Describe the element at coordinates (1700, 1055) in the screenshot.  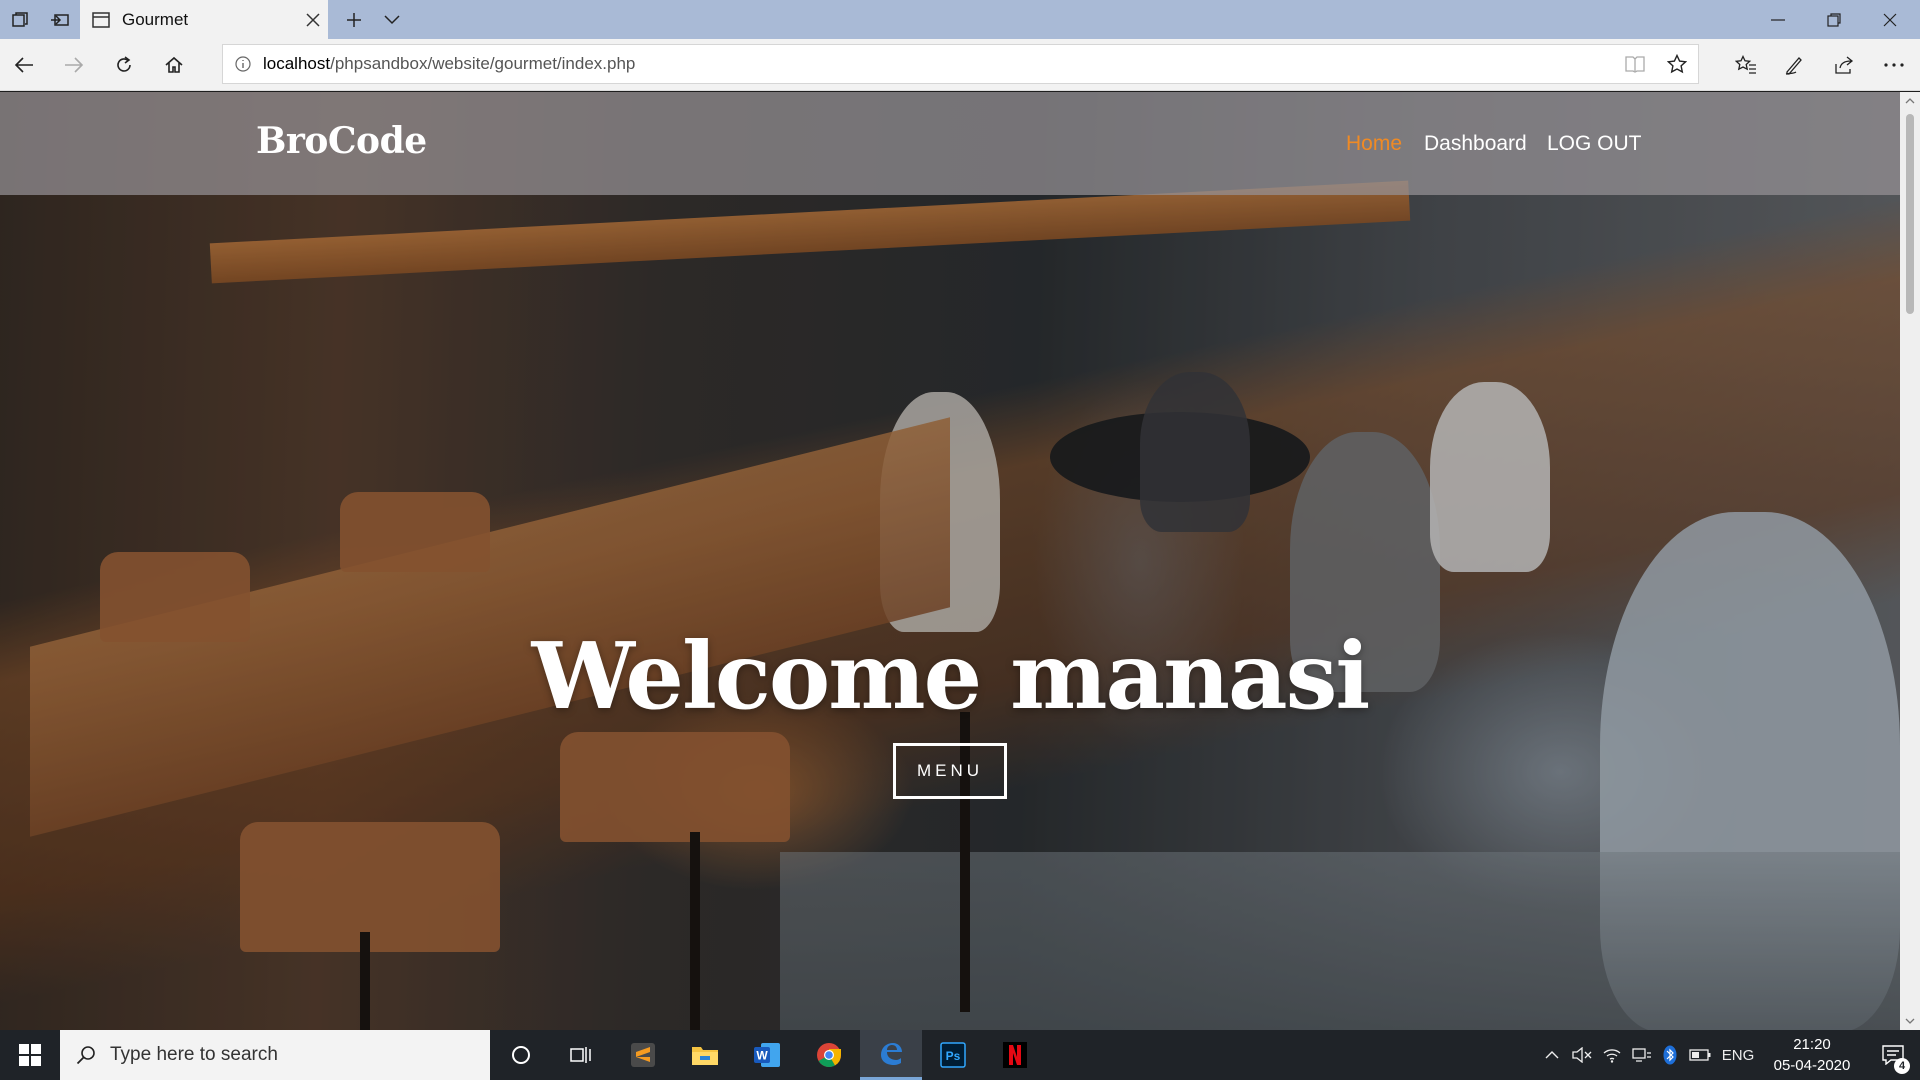
I see `battery-icon` at that location.